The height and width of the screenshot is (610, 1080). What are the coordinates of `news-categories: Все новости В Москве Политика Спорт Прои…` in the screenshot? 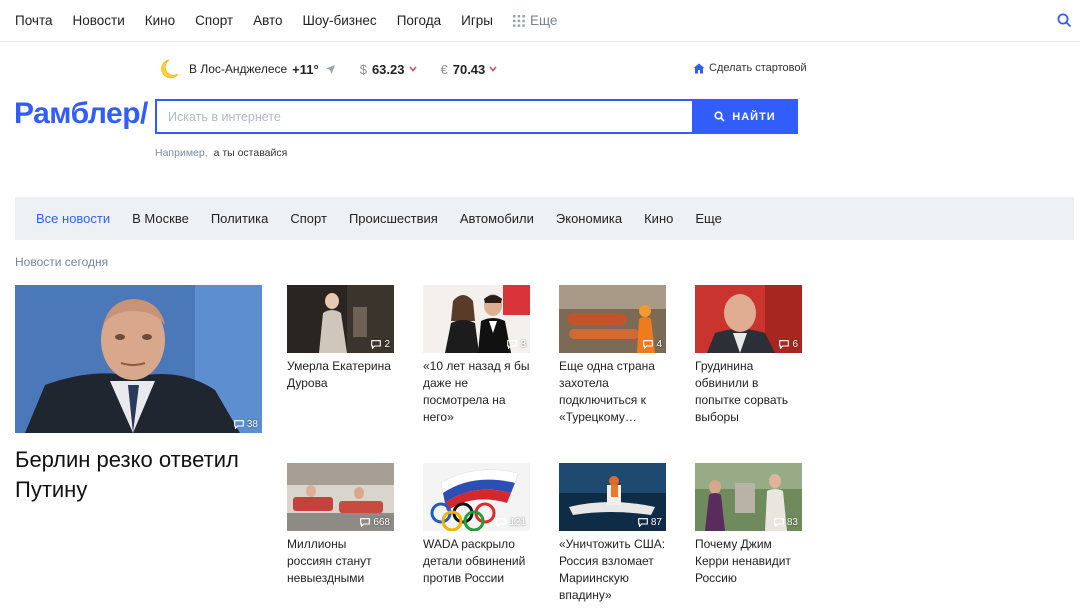 It's located at (544, 218).